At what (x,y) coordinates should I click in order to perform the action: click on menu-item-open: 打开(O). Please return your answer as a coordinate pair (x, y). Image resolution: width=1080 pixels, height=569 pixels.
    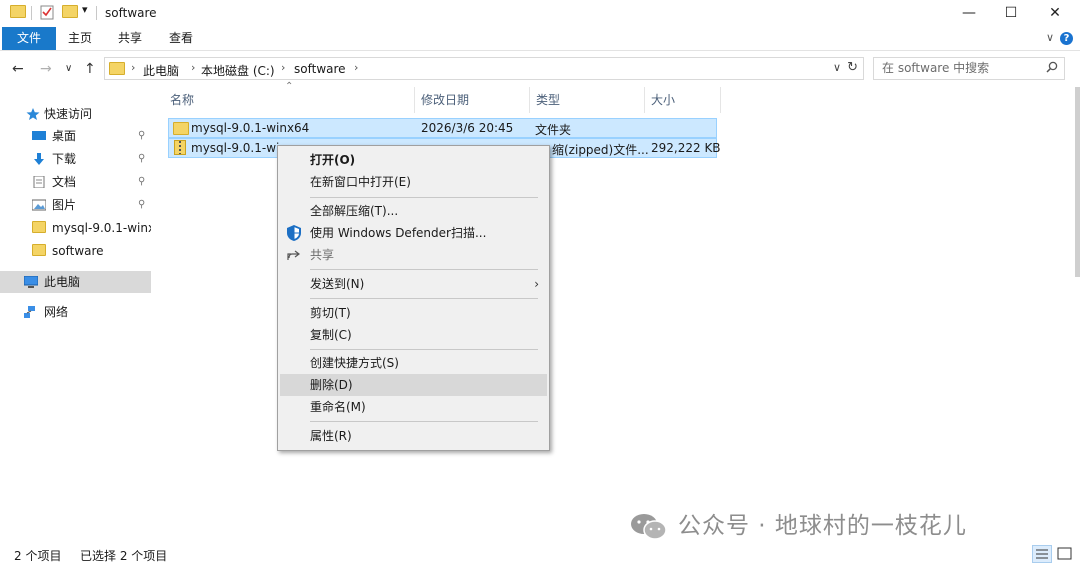
    Looking at the image, I should click on (413, 160).